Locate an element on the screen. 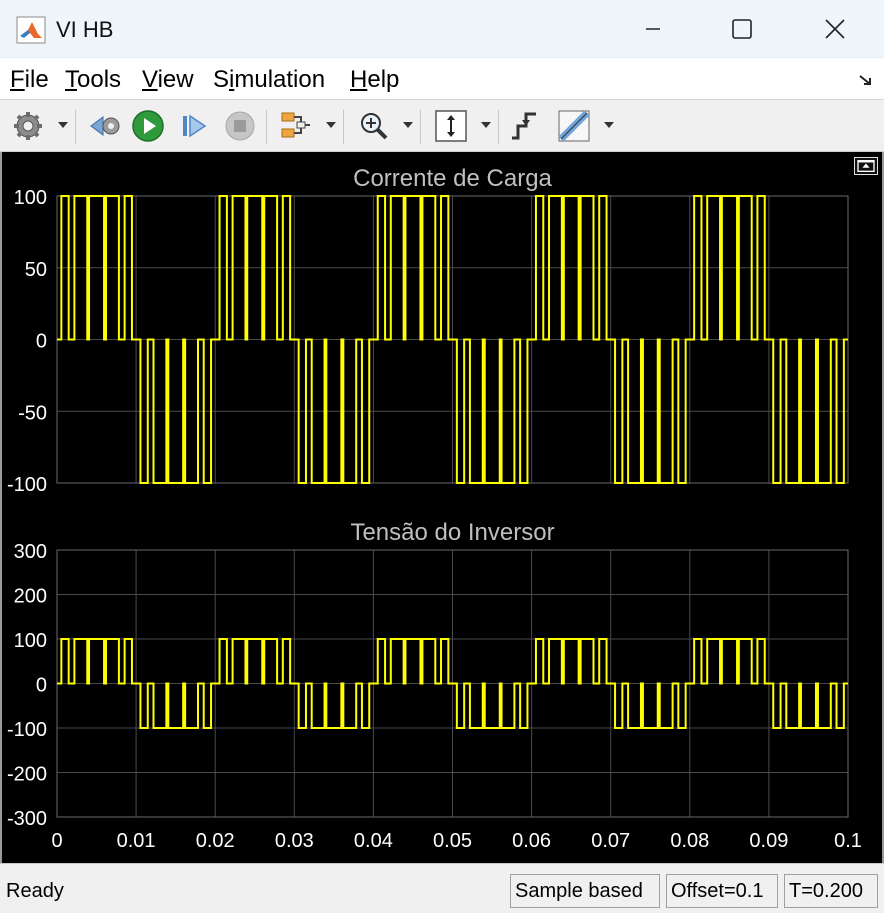 The height and width of the screenshot is (913, 884). maximize-button is located at coordinates (742, 29).